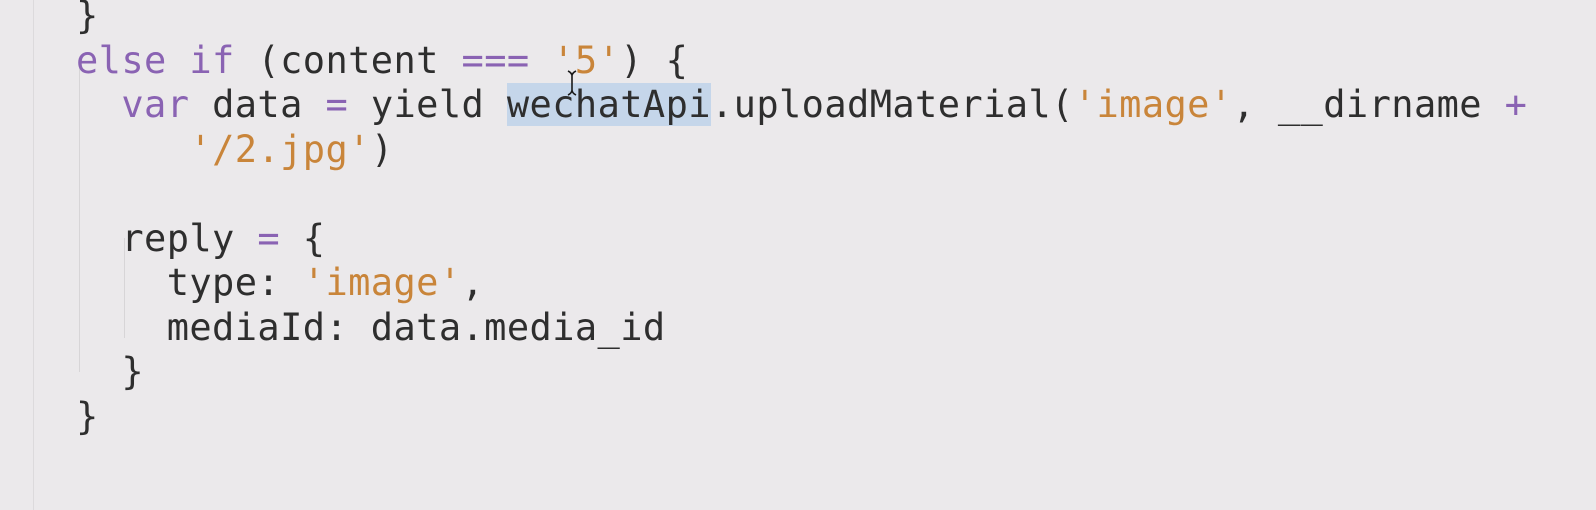 The height and width of the screenshot is (510, 1596). Describe the element at coordinates (654, 60) in the screenshot. I see `code-token: ) {` at that location.